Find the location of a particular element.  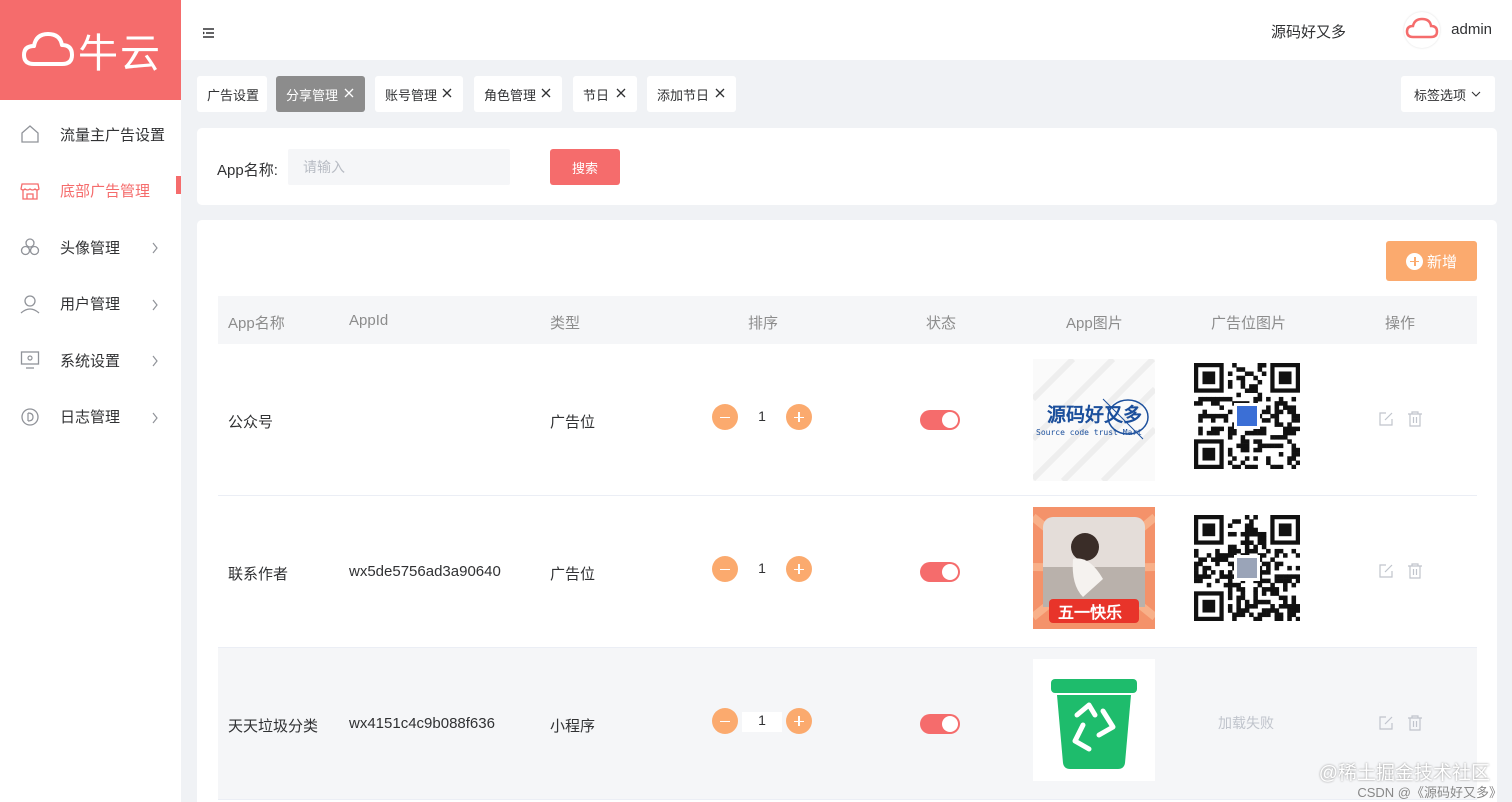

tag-share-management: 分享管理 is located at coordinates (320, 94).